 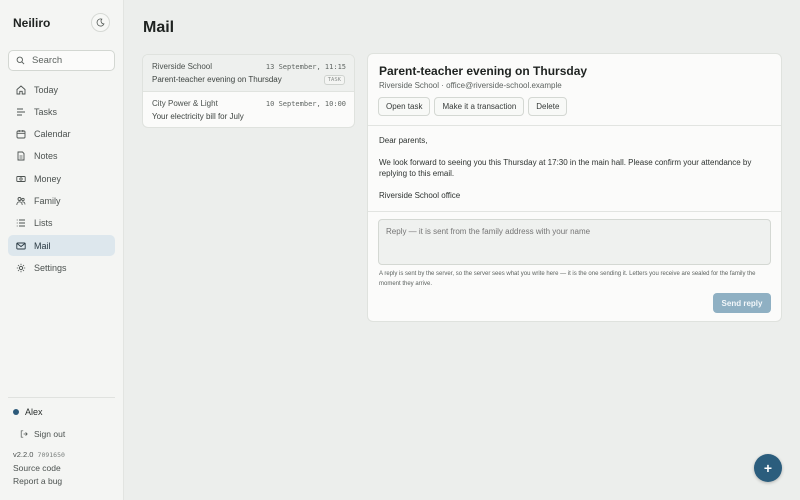 I want to click on app-version: v2.2.0 7091650, so click(x=39, y=454).